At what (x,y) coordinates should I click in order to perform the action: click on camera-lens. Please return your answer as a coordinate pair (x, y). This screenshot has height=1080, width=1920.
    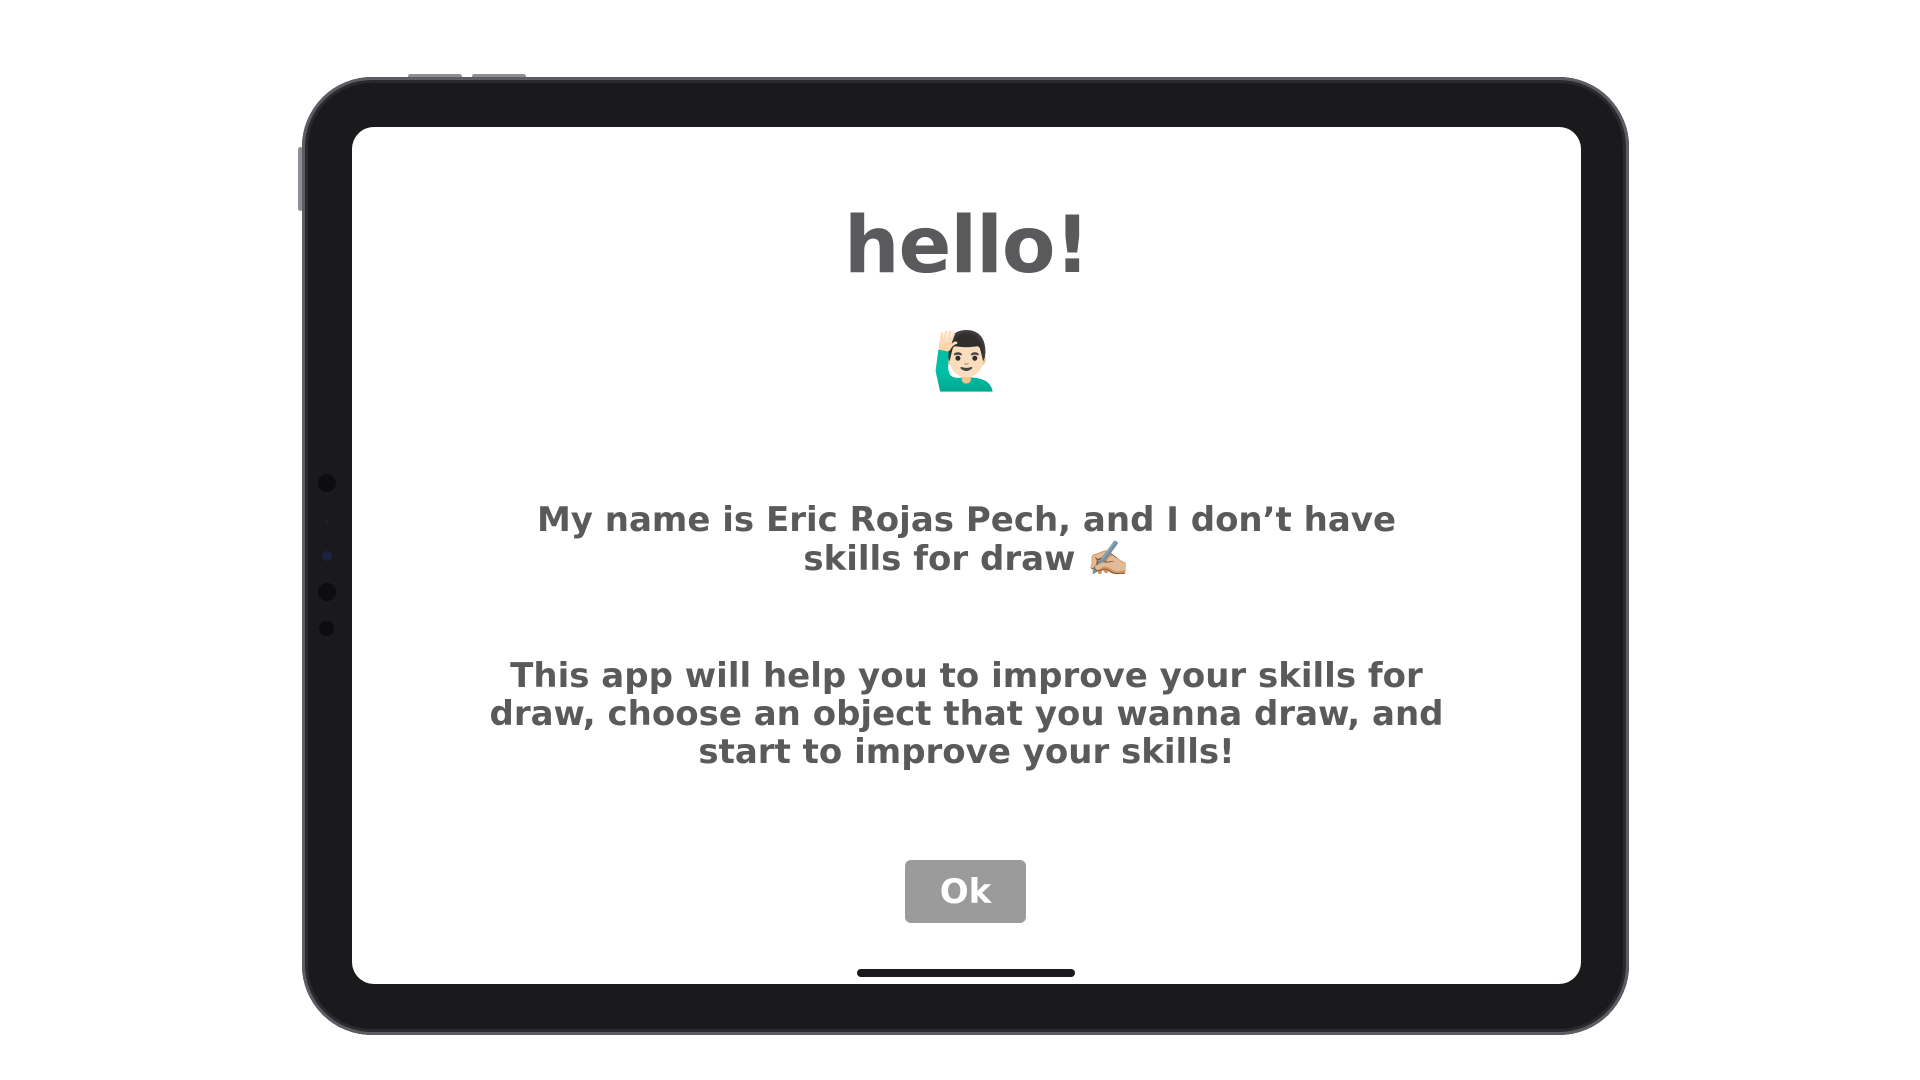
    Looking at the image, I should click on (327, 556).